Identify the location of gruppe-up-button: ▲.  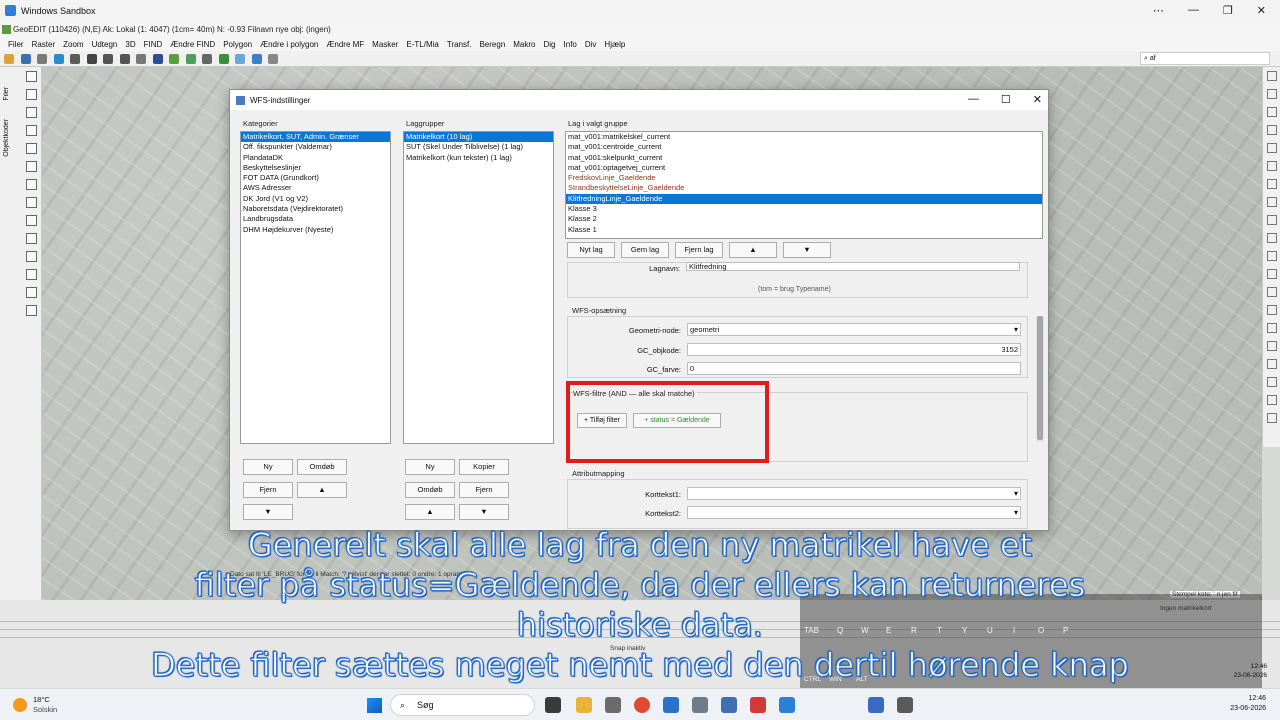
(430, 512).